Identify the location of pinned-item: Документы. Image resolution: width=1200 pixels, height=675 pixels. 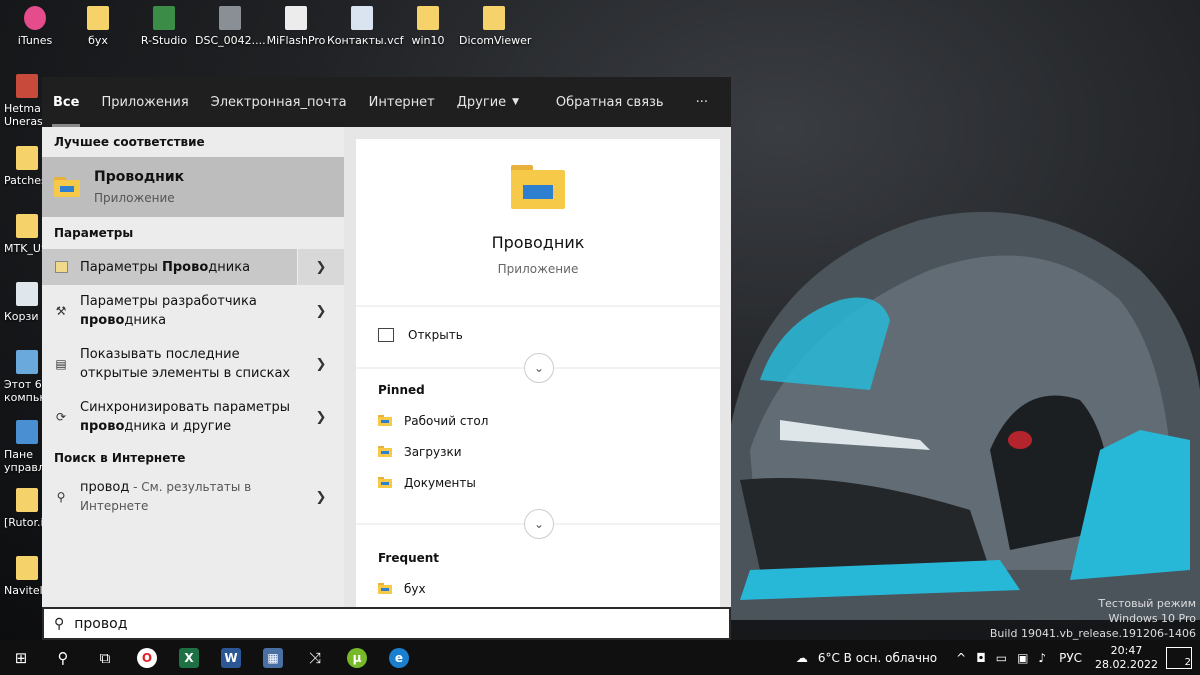
(538, 482).